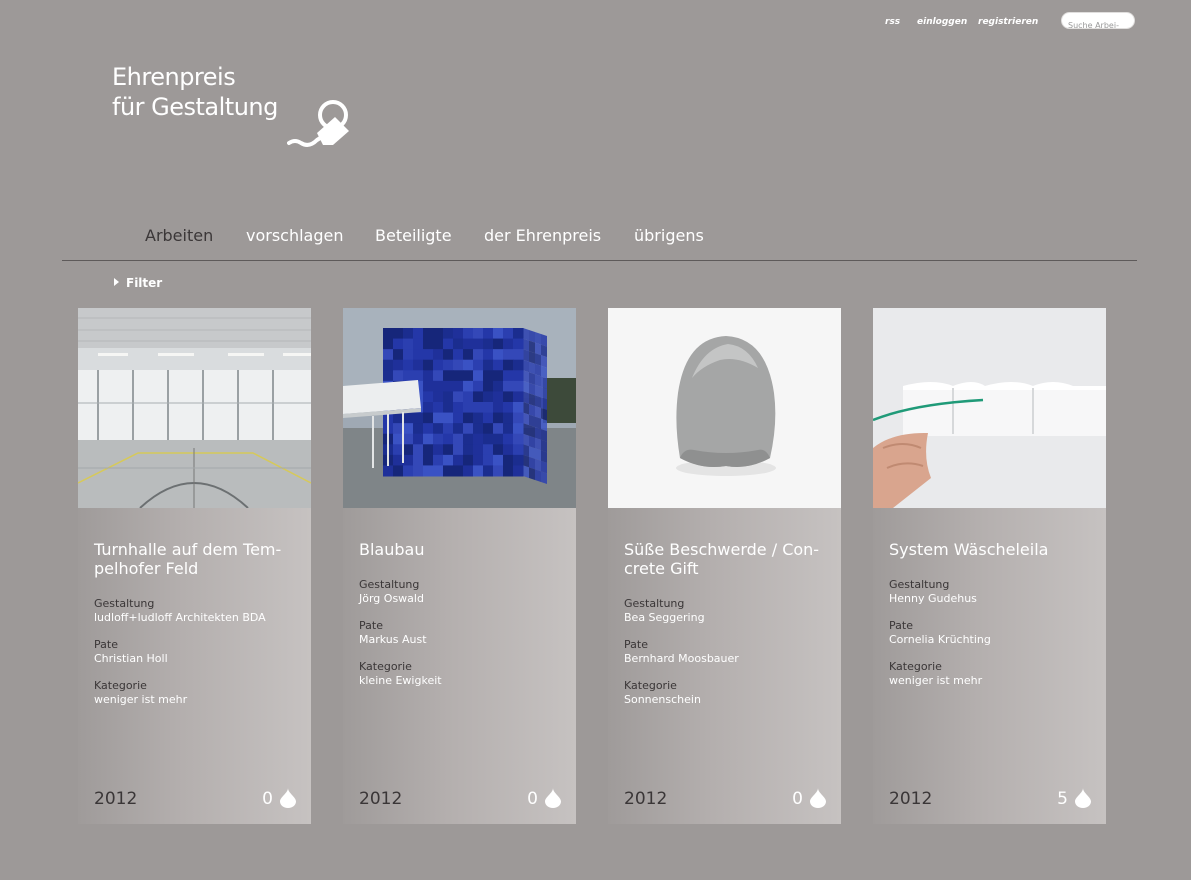  Describe the element at coordinates (1062, 799) in the screenshot. I see `vote-count: 5` at that location.